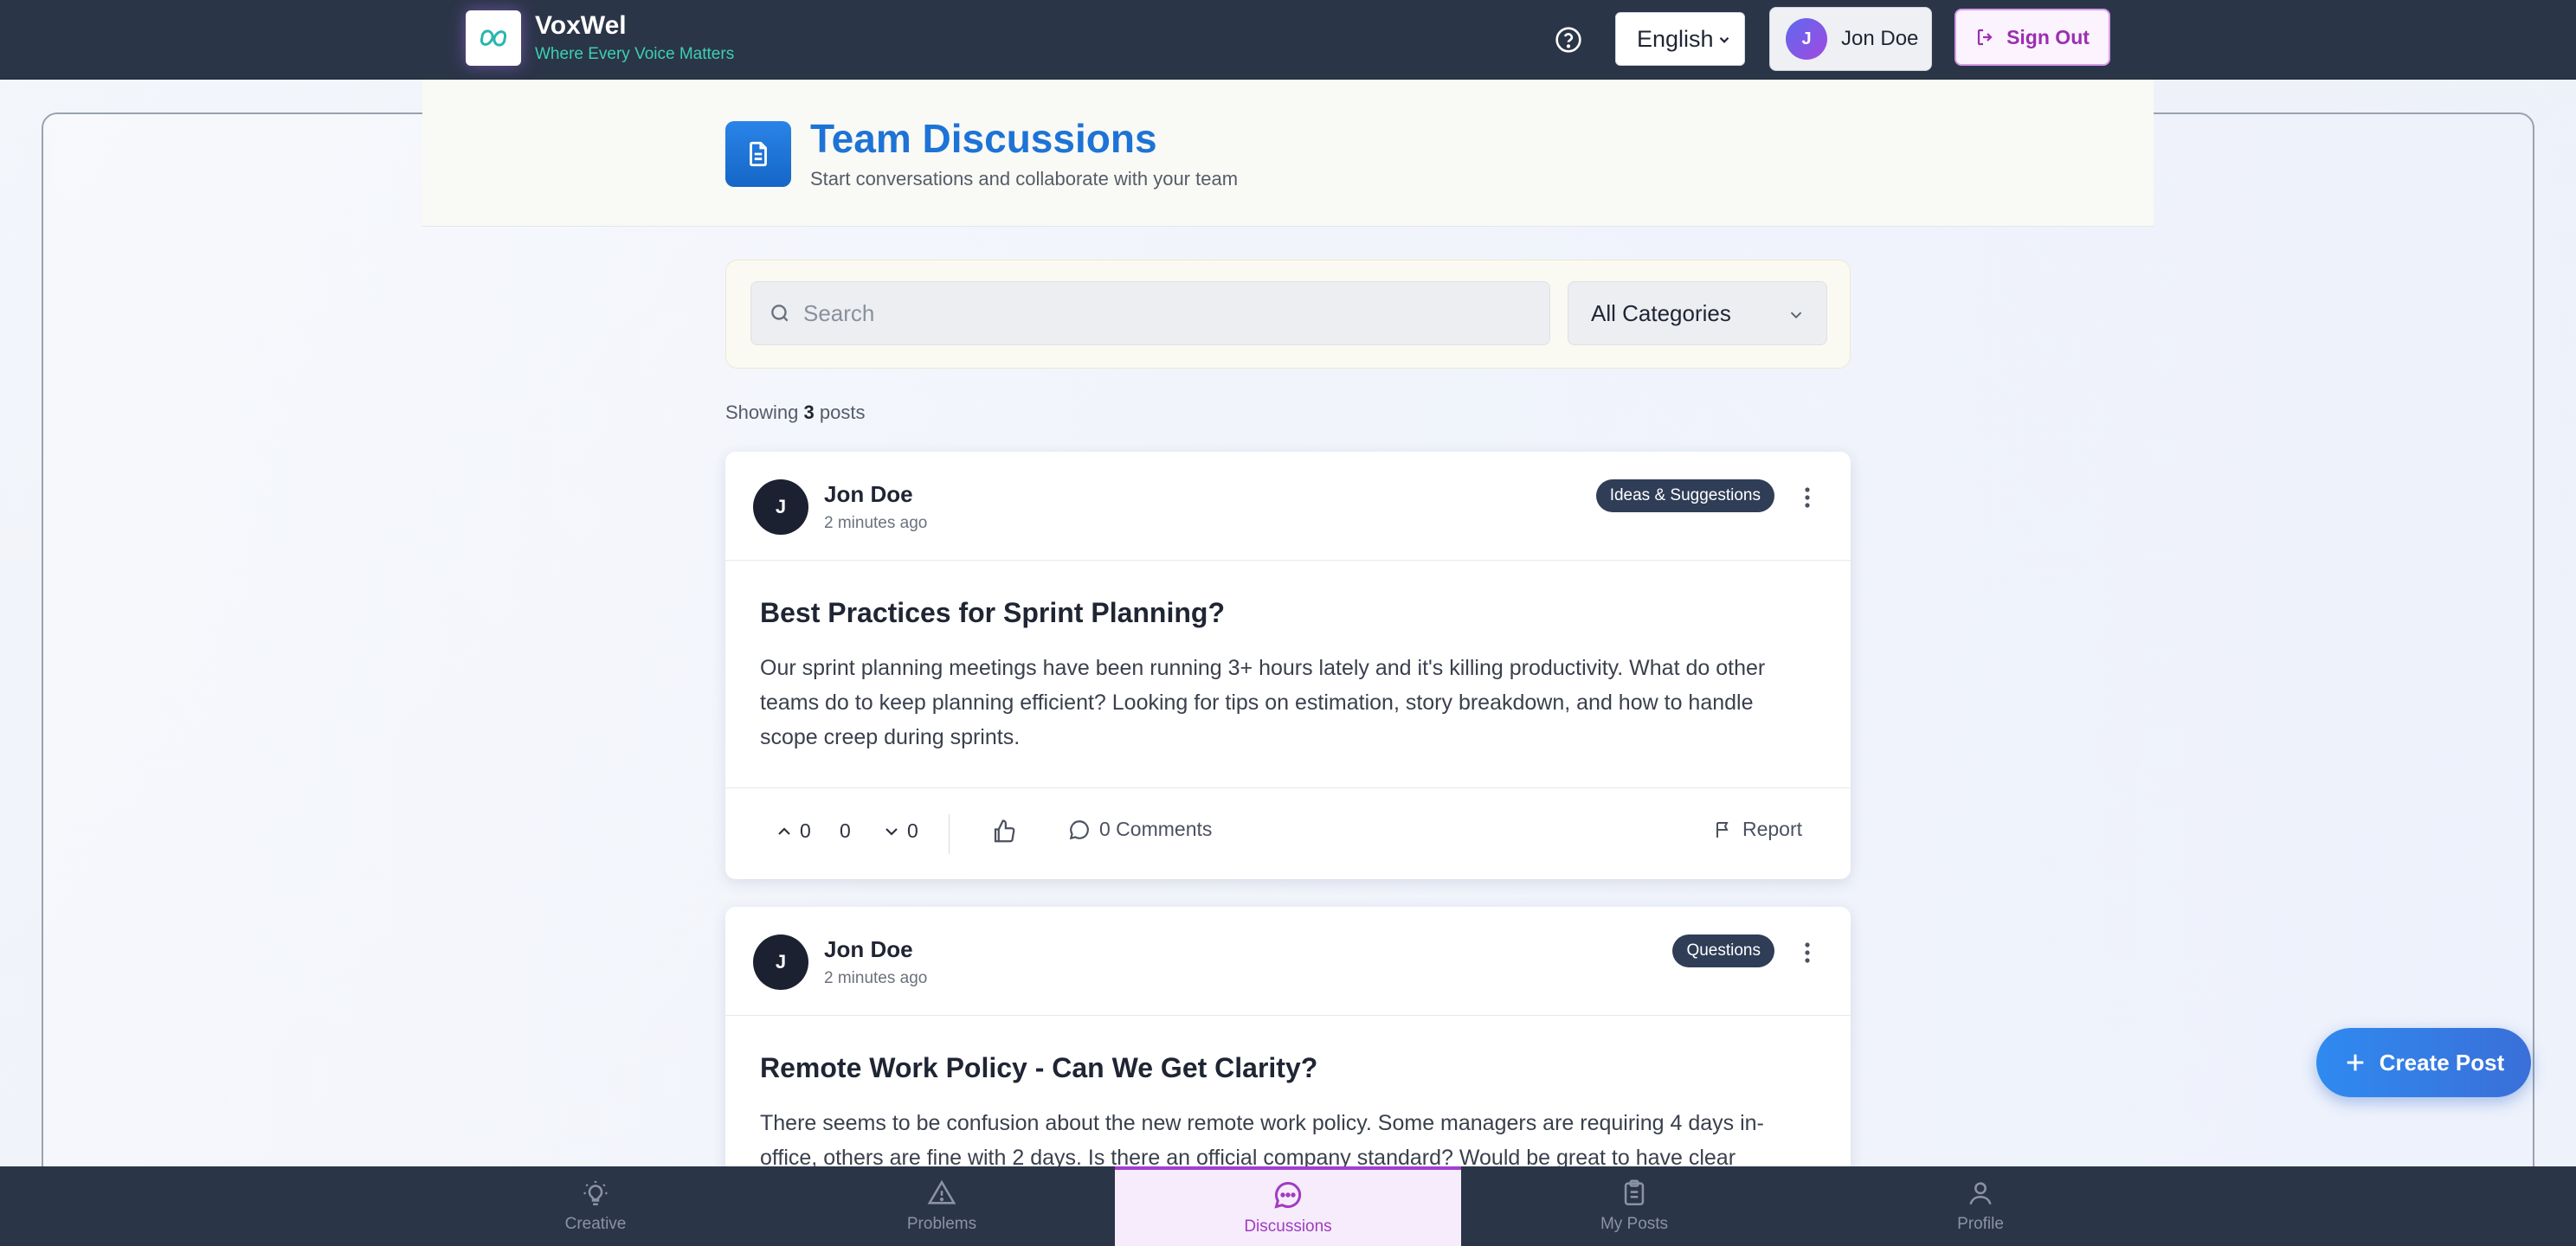 The image size is (2576, 1246). I want to click on create-post-label: Create Post, so click(2442, 1062).